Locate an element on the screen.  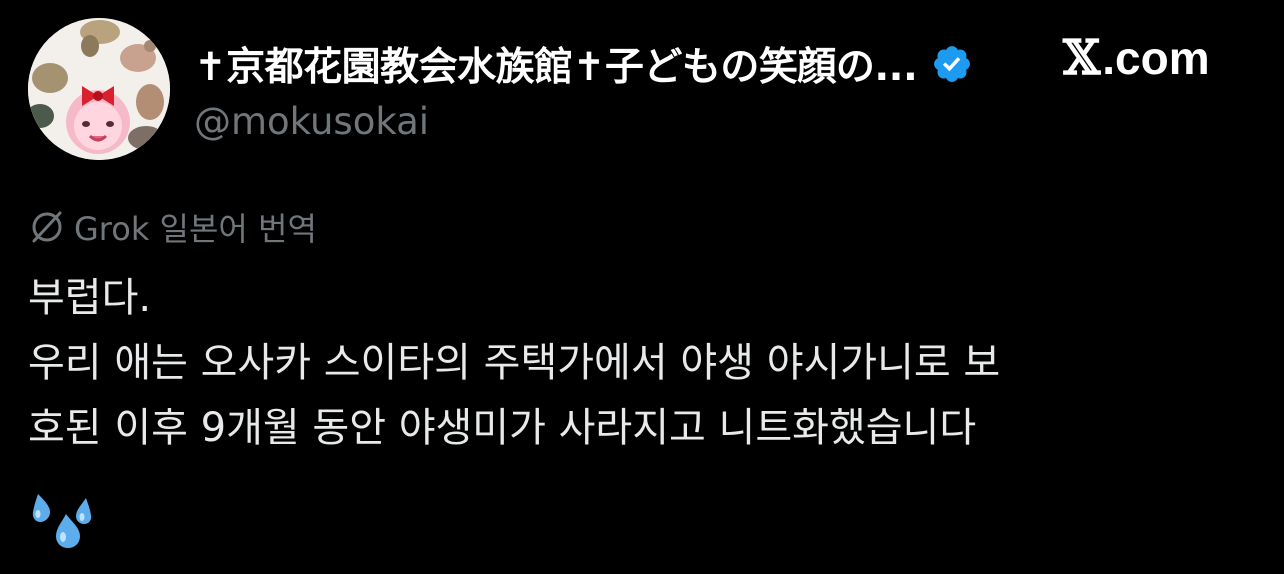
avatar is located at coordinates (99, 89).